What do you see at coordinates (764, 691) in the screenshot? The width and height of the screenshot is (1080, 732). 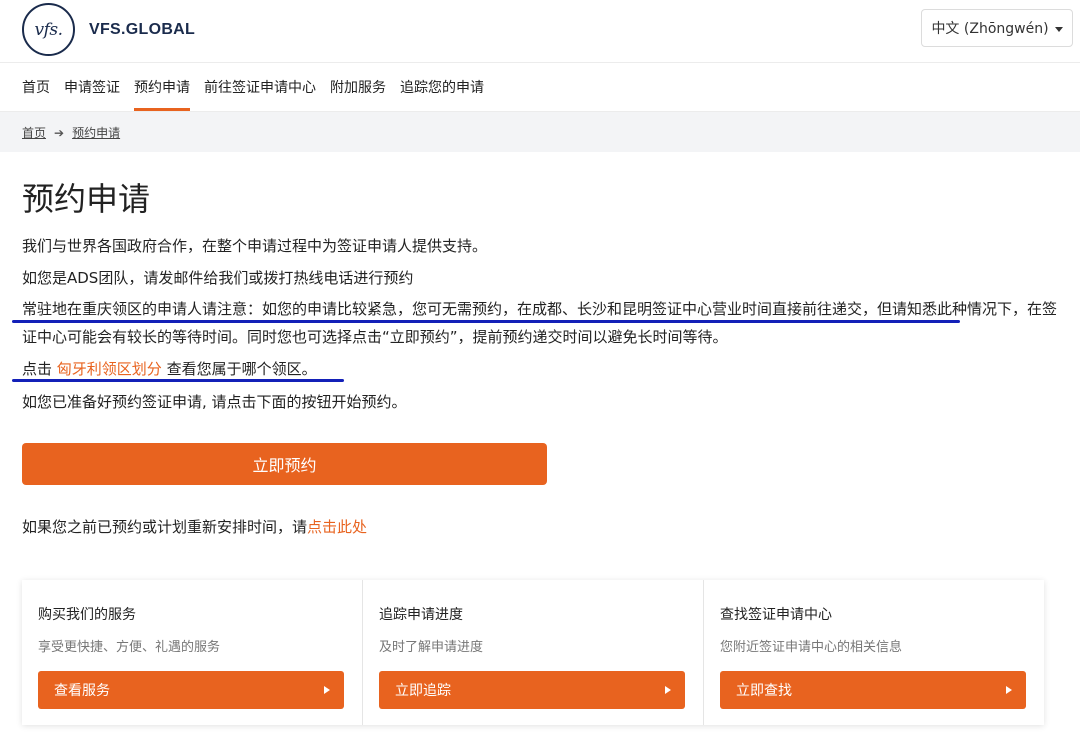 I see `button-label: 立即查找` at bounding box center [764, 691].